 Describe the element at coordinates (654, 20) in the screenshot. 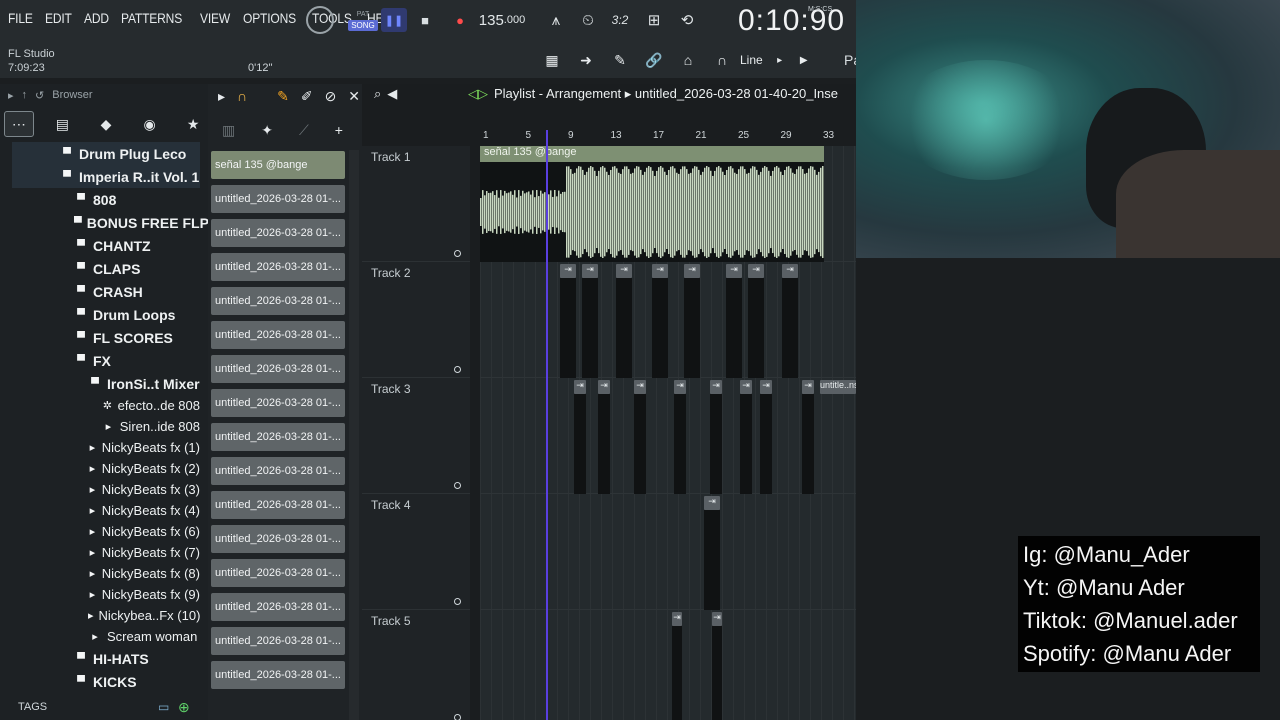

I see `typing-keyboard-icon: ⊞` at that location.